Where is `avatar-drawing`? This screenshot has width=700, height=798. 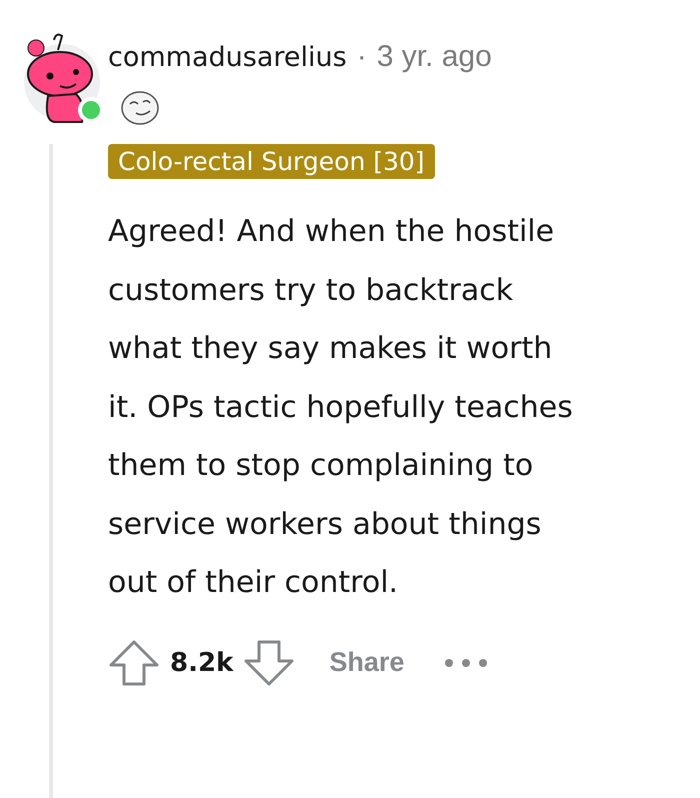 avatar-drawing is located at coordinates (62, 78).